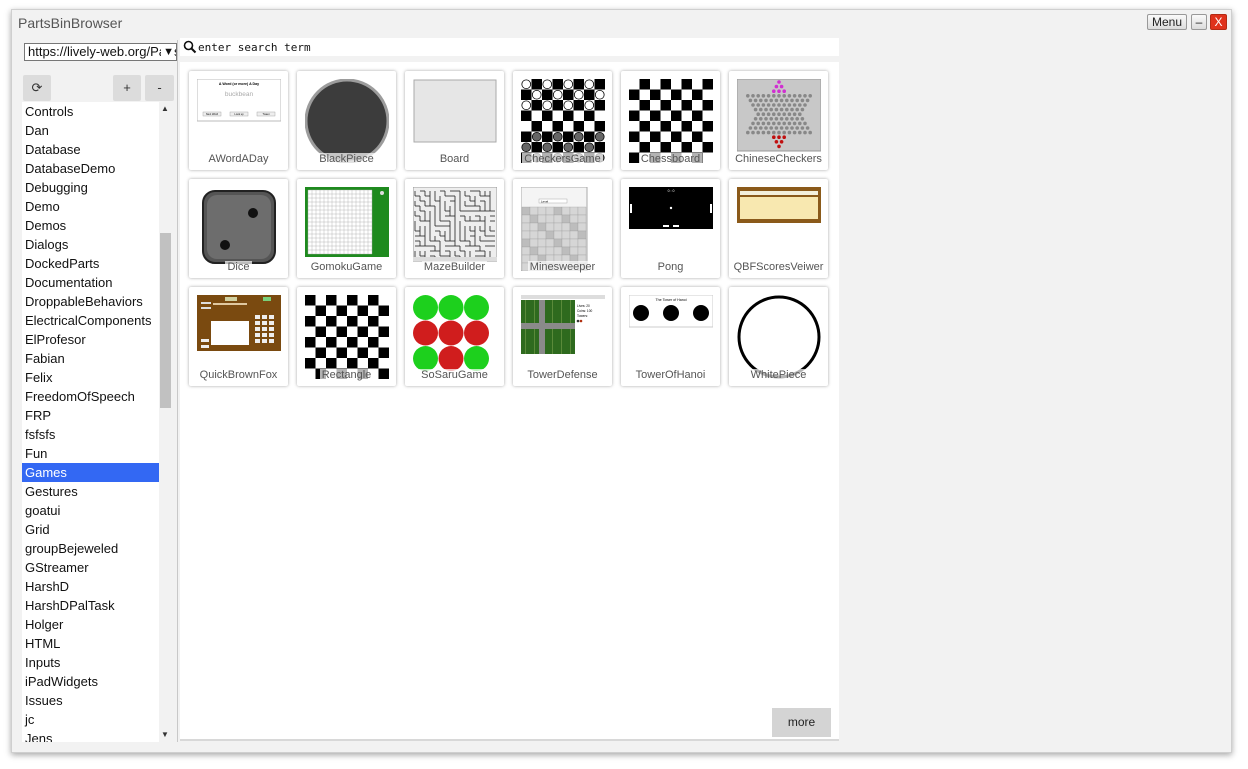 The height and width of the screenshot is (769, 1248). What do you see at coordinates (1218, 22) in the screenshot?
I see `close-button: X` at bounding box center [1218, 22].